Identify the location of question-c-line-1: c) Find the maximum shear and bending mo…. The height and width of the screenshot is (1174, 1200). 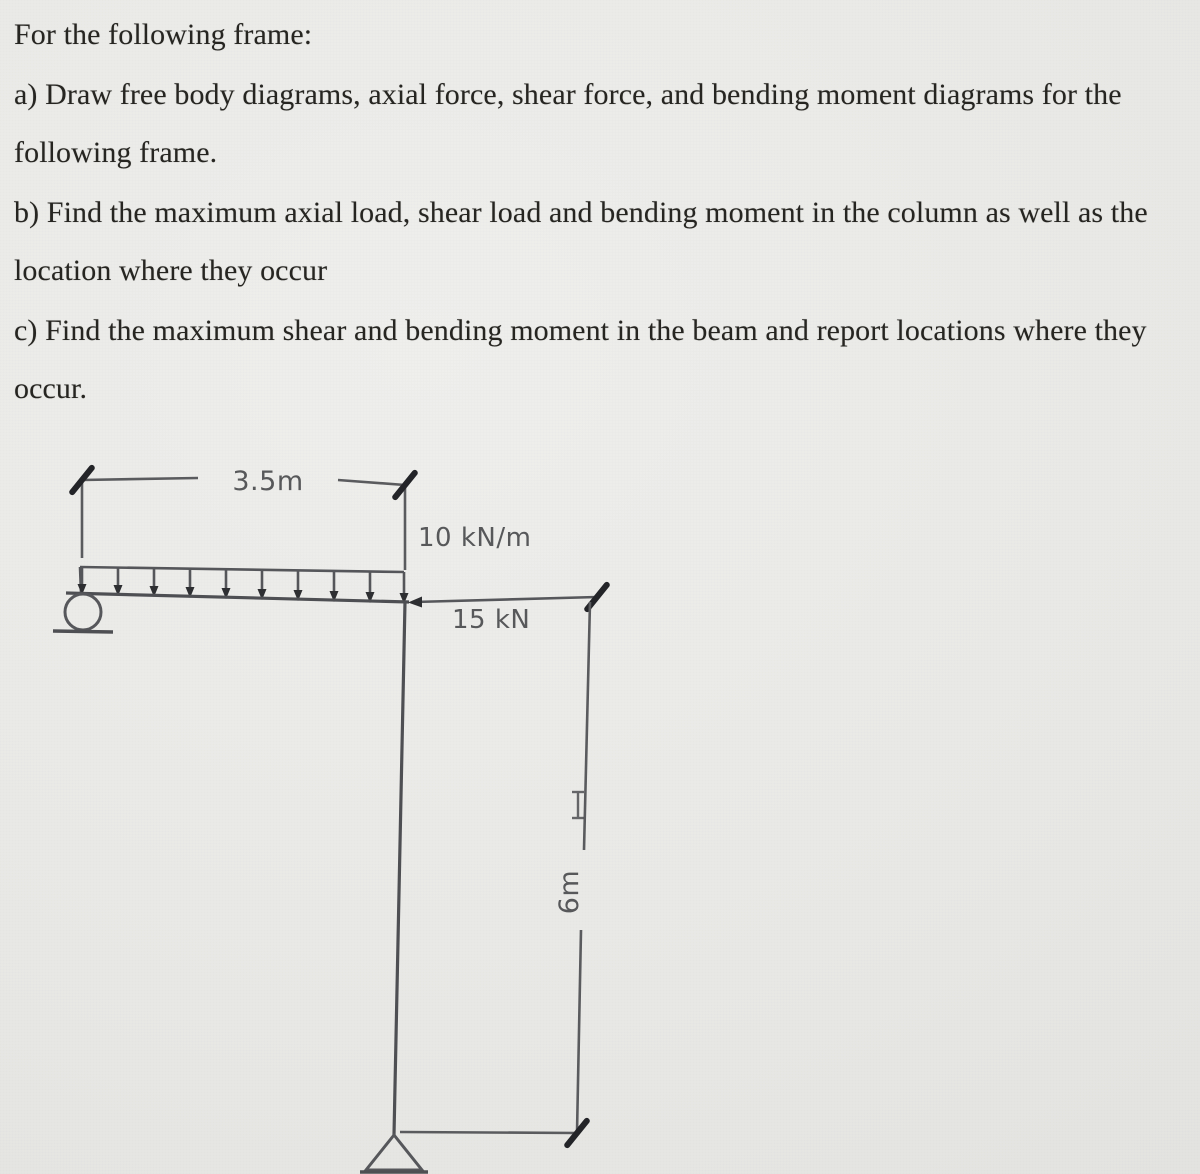
(580, 330).